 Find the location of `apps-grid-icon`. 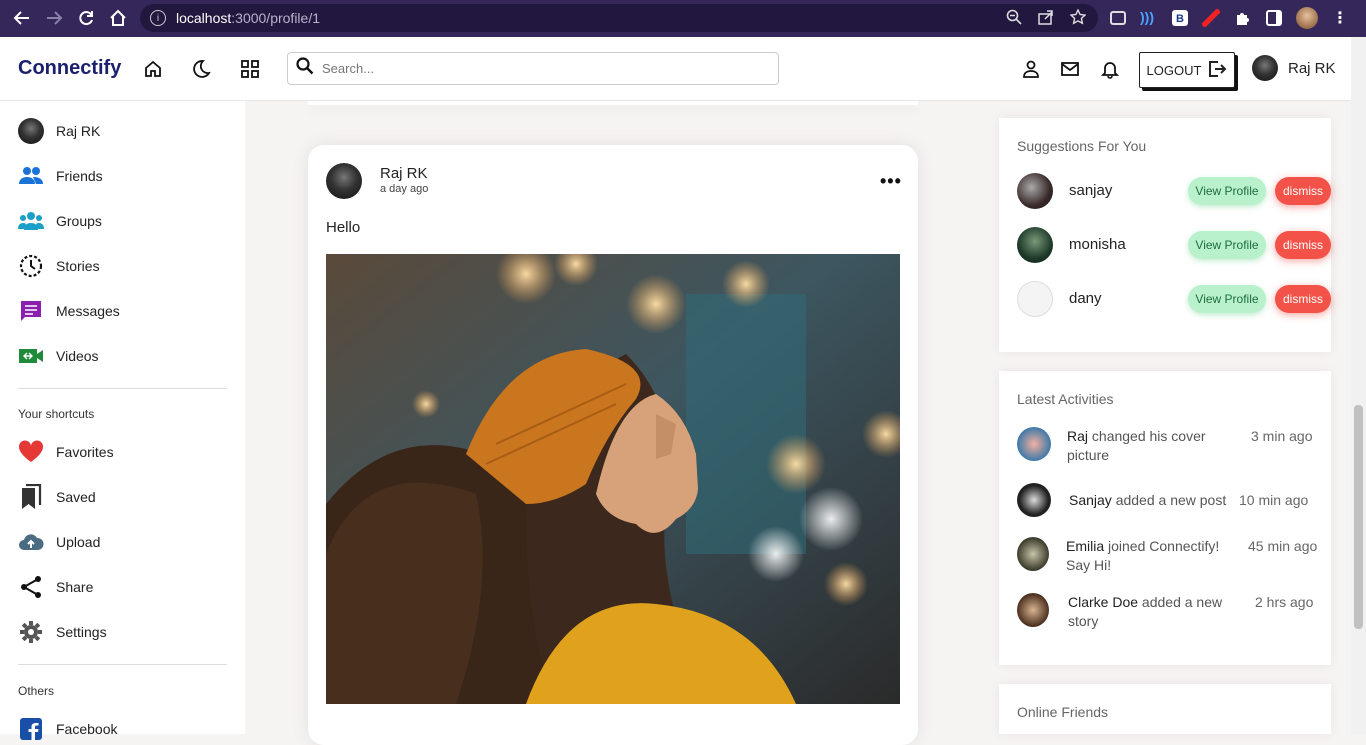

apps-grid-icon is located at coordinates (250, 69).